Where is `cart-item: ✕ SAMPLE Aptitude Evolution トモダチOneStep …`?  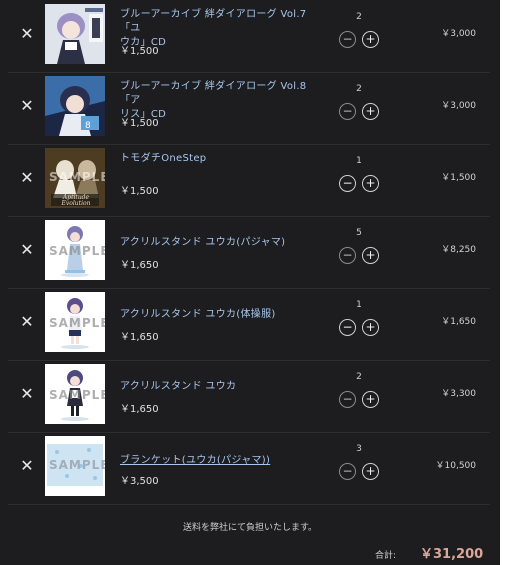 cart-item: ✕ SAMPLE Aptitude Evolution トモダチOneStep … is located at coordinates (249, 180).